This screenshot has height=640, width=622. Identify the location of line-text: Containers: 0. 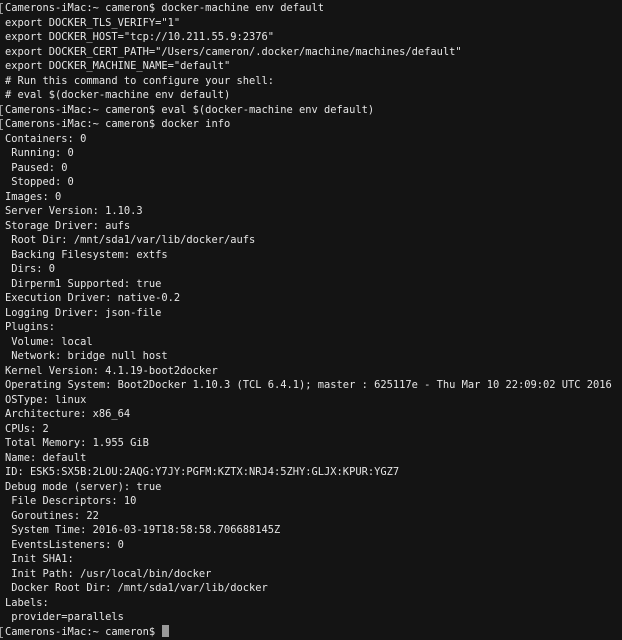
(46, 138).